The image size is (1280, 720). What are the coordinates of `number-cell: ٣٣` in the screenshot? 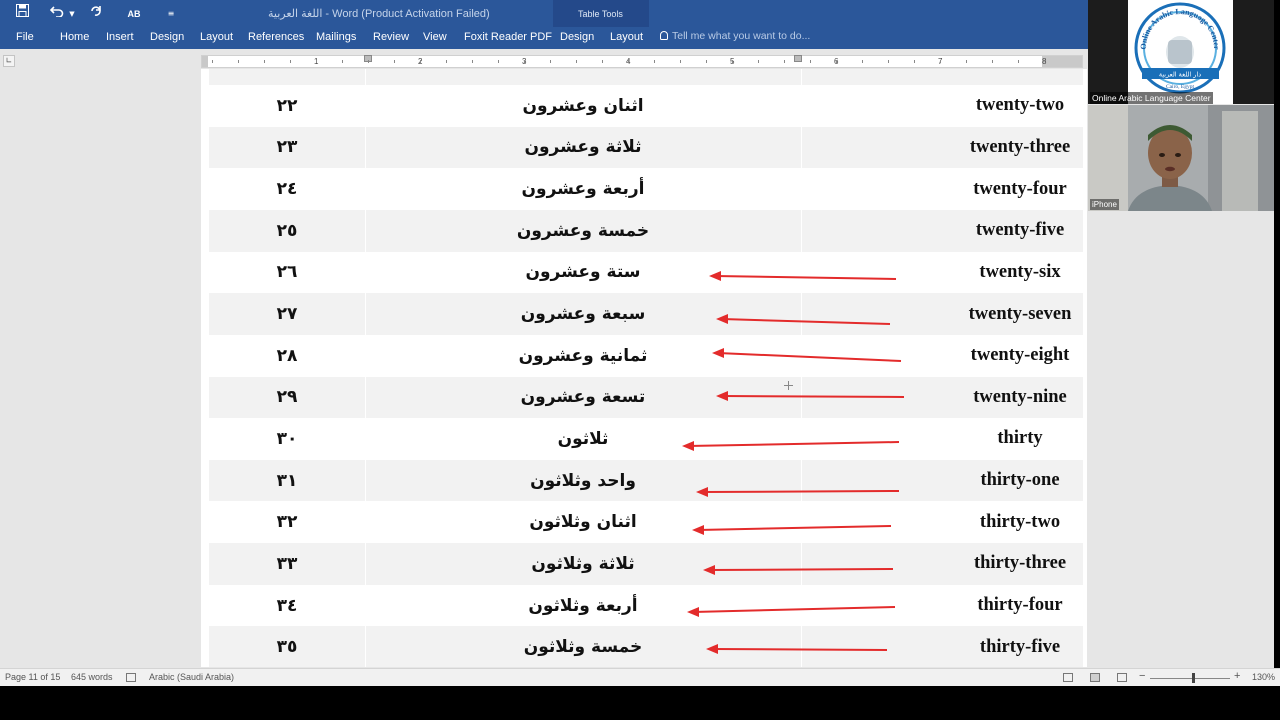 It's located at (287, 564).